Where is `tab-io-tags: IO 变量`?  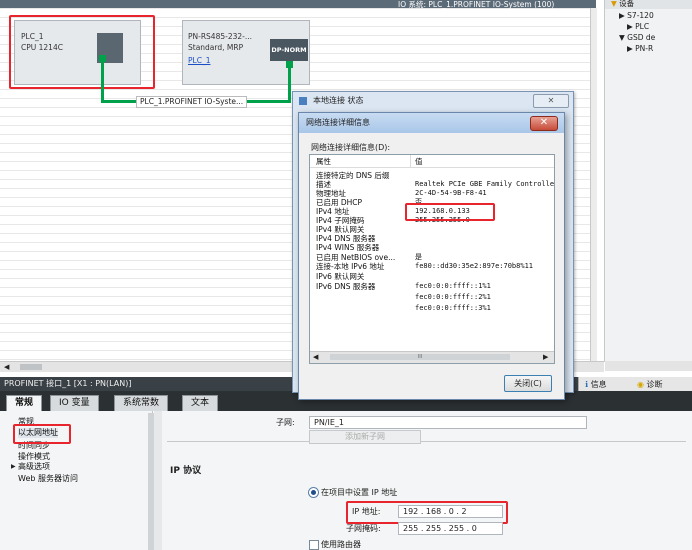 tab-io-tags: IO 变量 is located at coordinates (74, 403).